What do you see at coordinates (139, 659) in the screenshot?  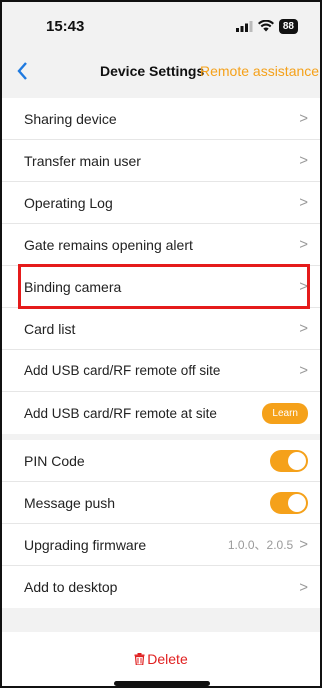 I see `trash-icon` at bounding box center [139, 659].